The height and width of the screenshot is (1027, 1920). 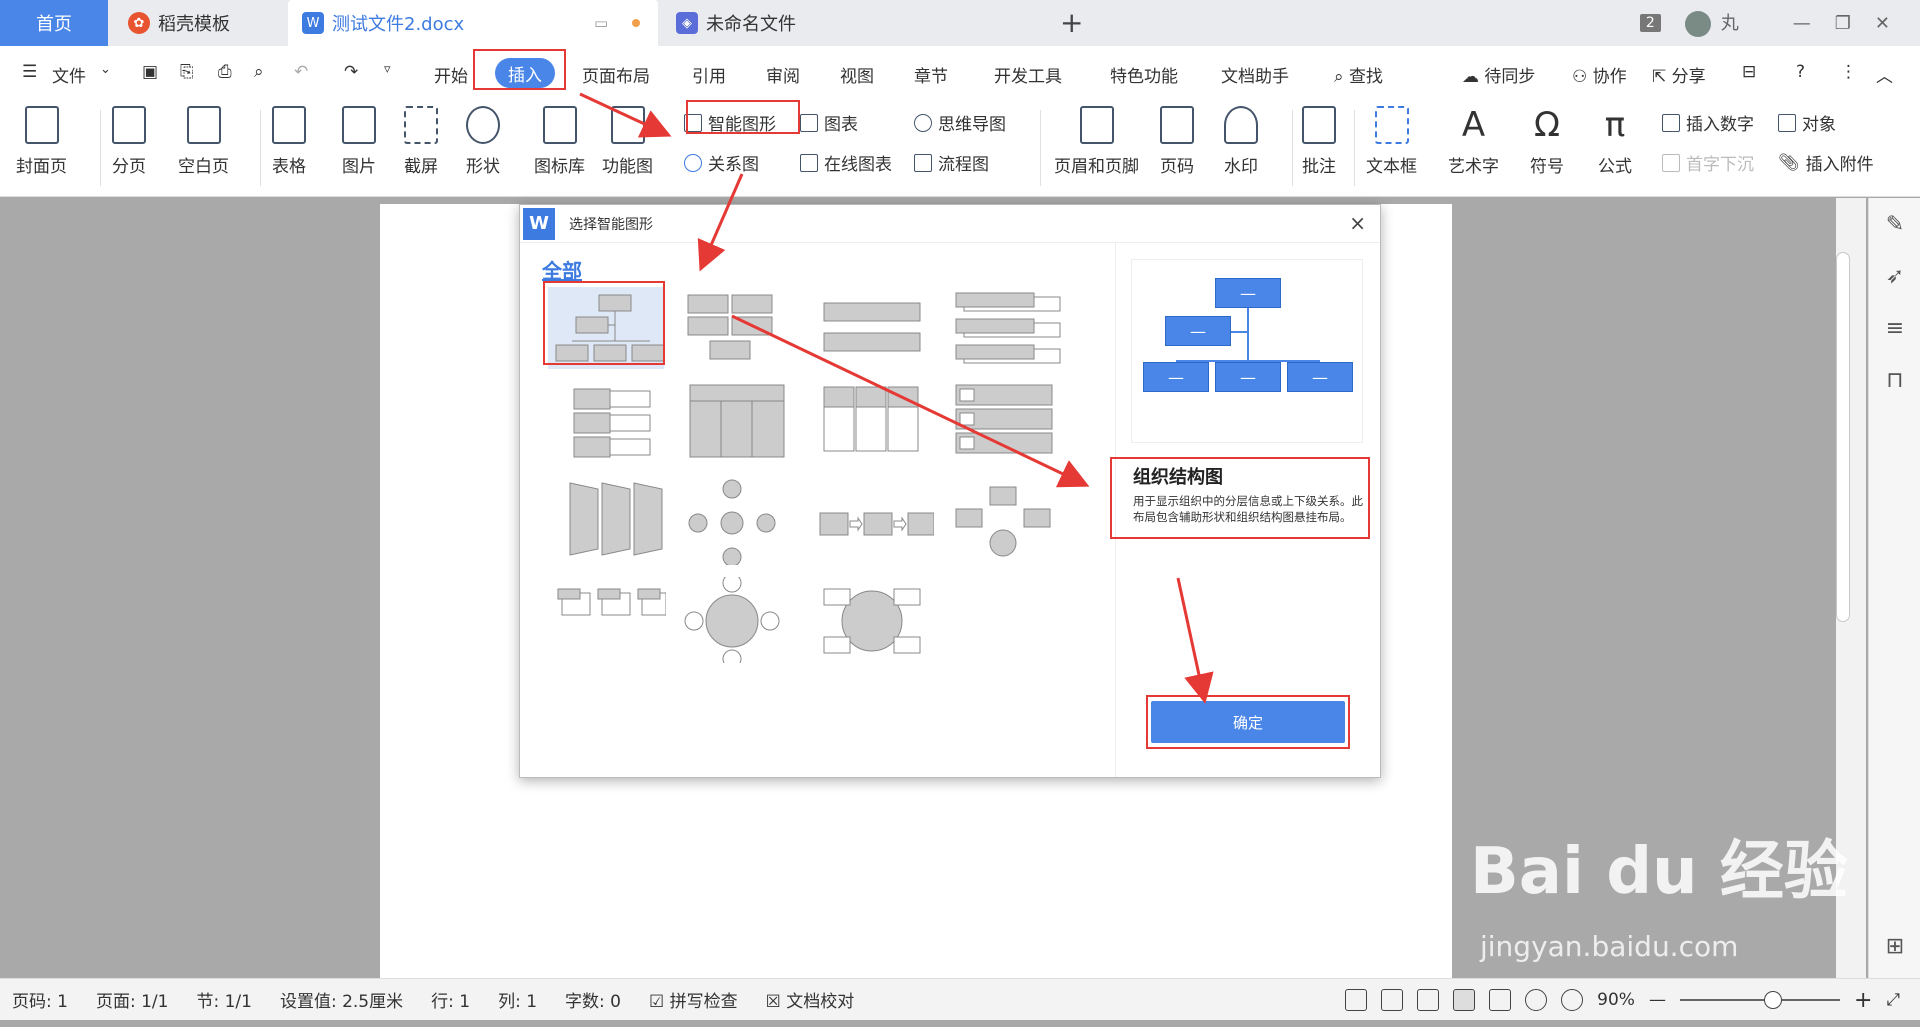 I want to click on page-break-button: 分页, so click(x=129, y=141).